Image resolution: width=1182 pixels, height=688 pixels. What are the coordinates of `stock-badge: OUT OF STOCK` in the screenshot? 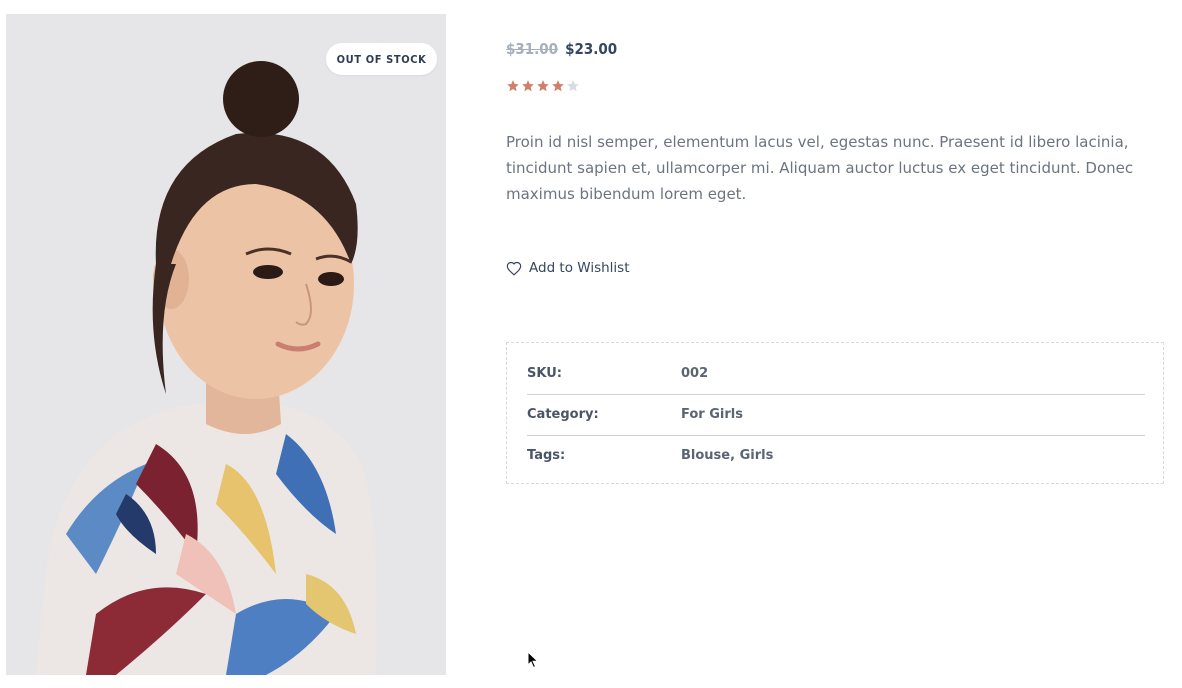 It's located at (381, 59).